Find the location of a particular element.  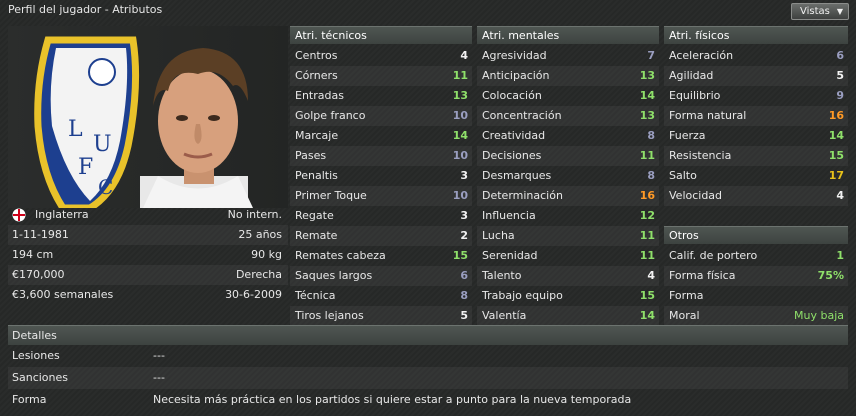

attribute-name: Serenidad is located at coordinates (510, 255).